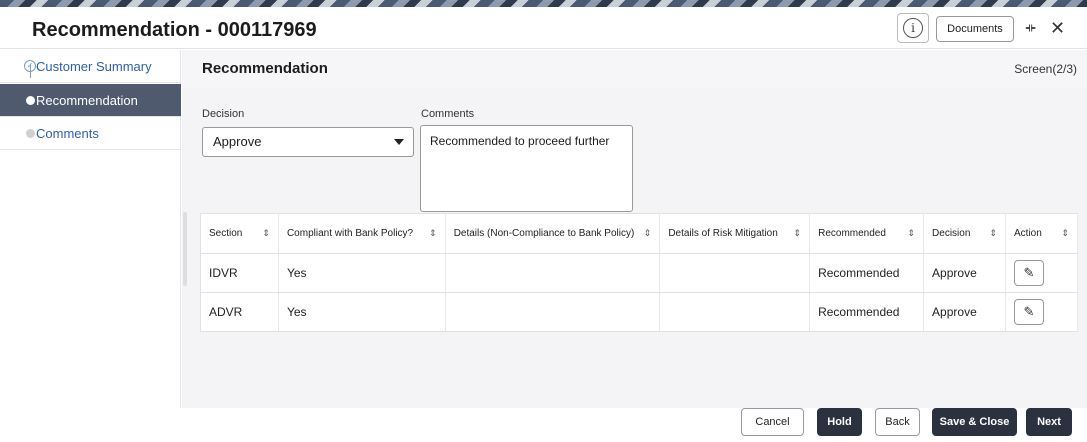 This screenshot has height=442, width=1087. Describe the element at coordinates (1049, 422) in the screenshot. I see `next-button: Next` at that location.